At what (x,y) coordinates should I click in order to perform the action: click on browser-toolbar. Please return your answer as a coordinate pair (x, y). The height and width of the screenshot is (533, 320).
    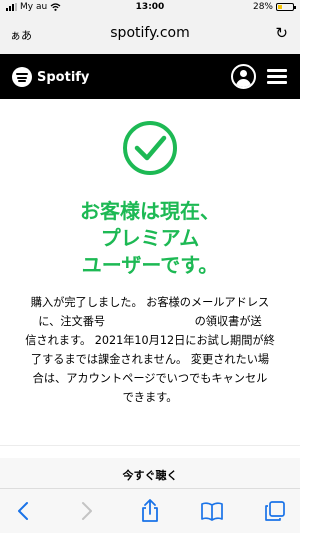
    Looking at the image, I should click on (150, 510).